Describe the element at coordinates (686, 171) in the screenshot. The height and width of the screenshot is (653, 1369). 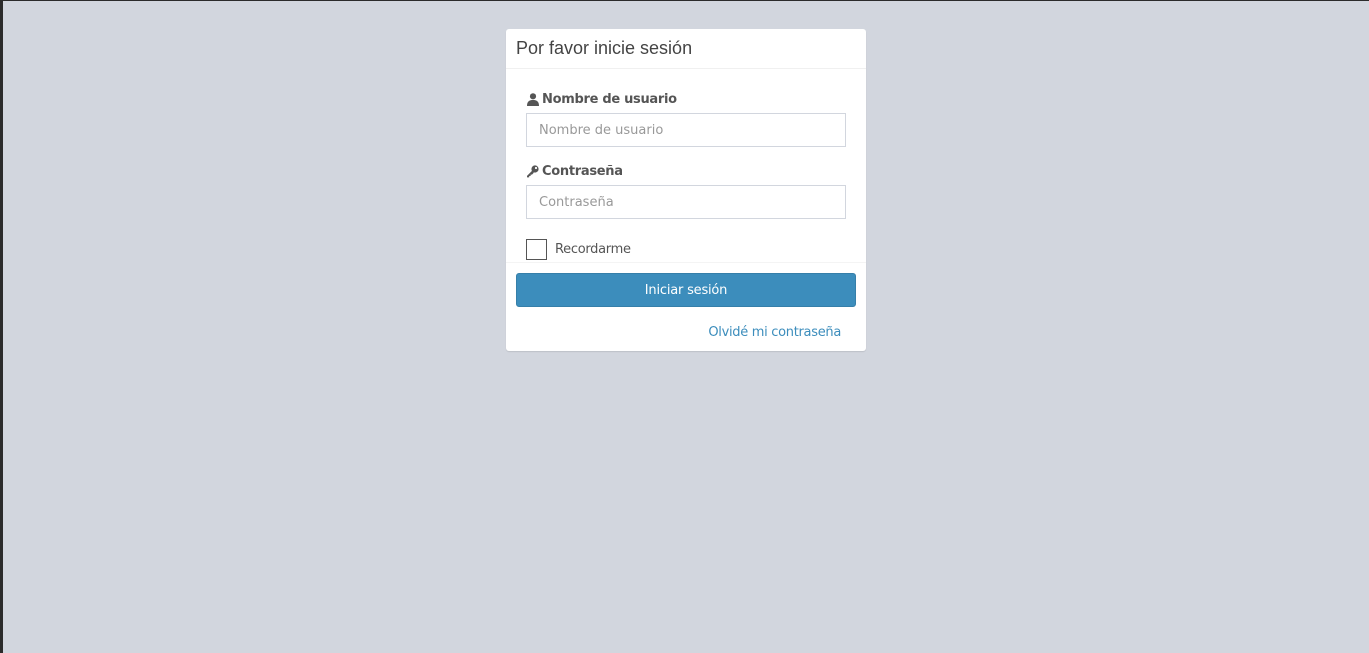
I see `password-label: Contraseña` at that location.